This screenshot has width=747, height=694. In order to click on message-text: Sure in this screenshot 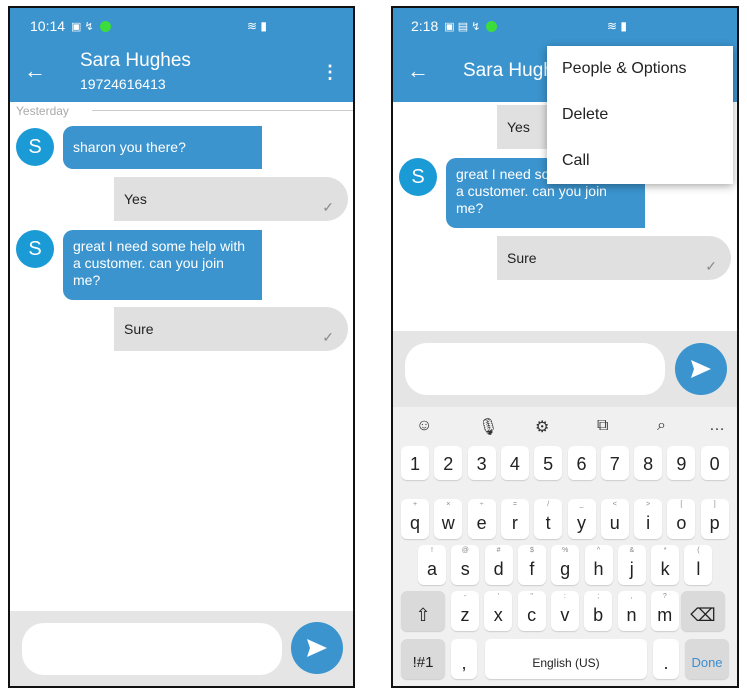, I will do `click(139, 329)`.